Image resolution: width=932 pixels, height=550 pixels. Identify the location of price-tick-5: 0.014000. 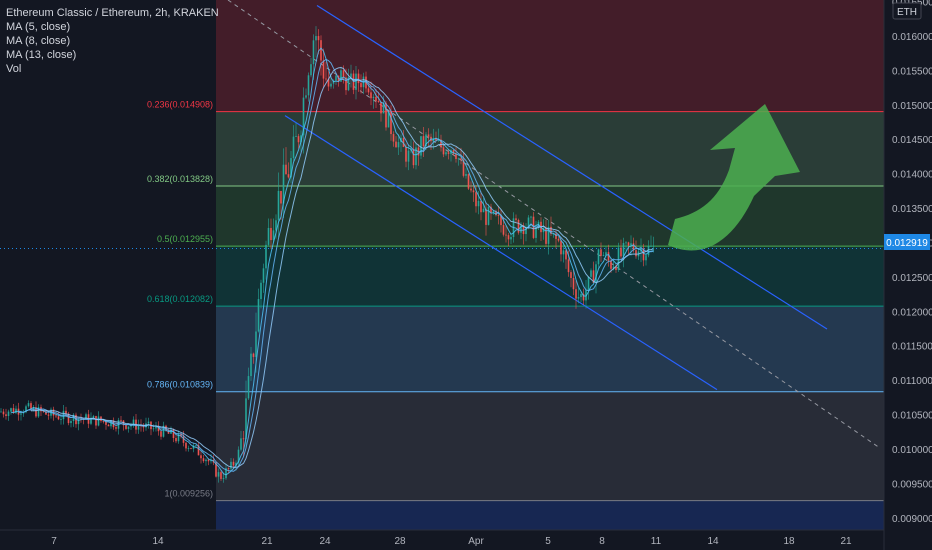
(912, 175).